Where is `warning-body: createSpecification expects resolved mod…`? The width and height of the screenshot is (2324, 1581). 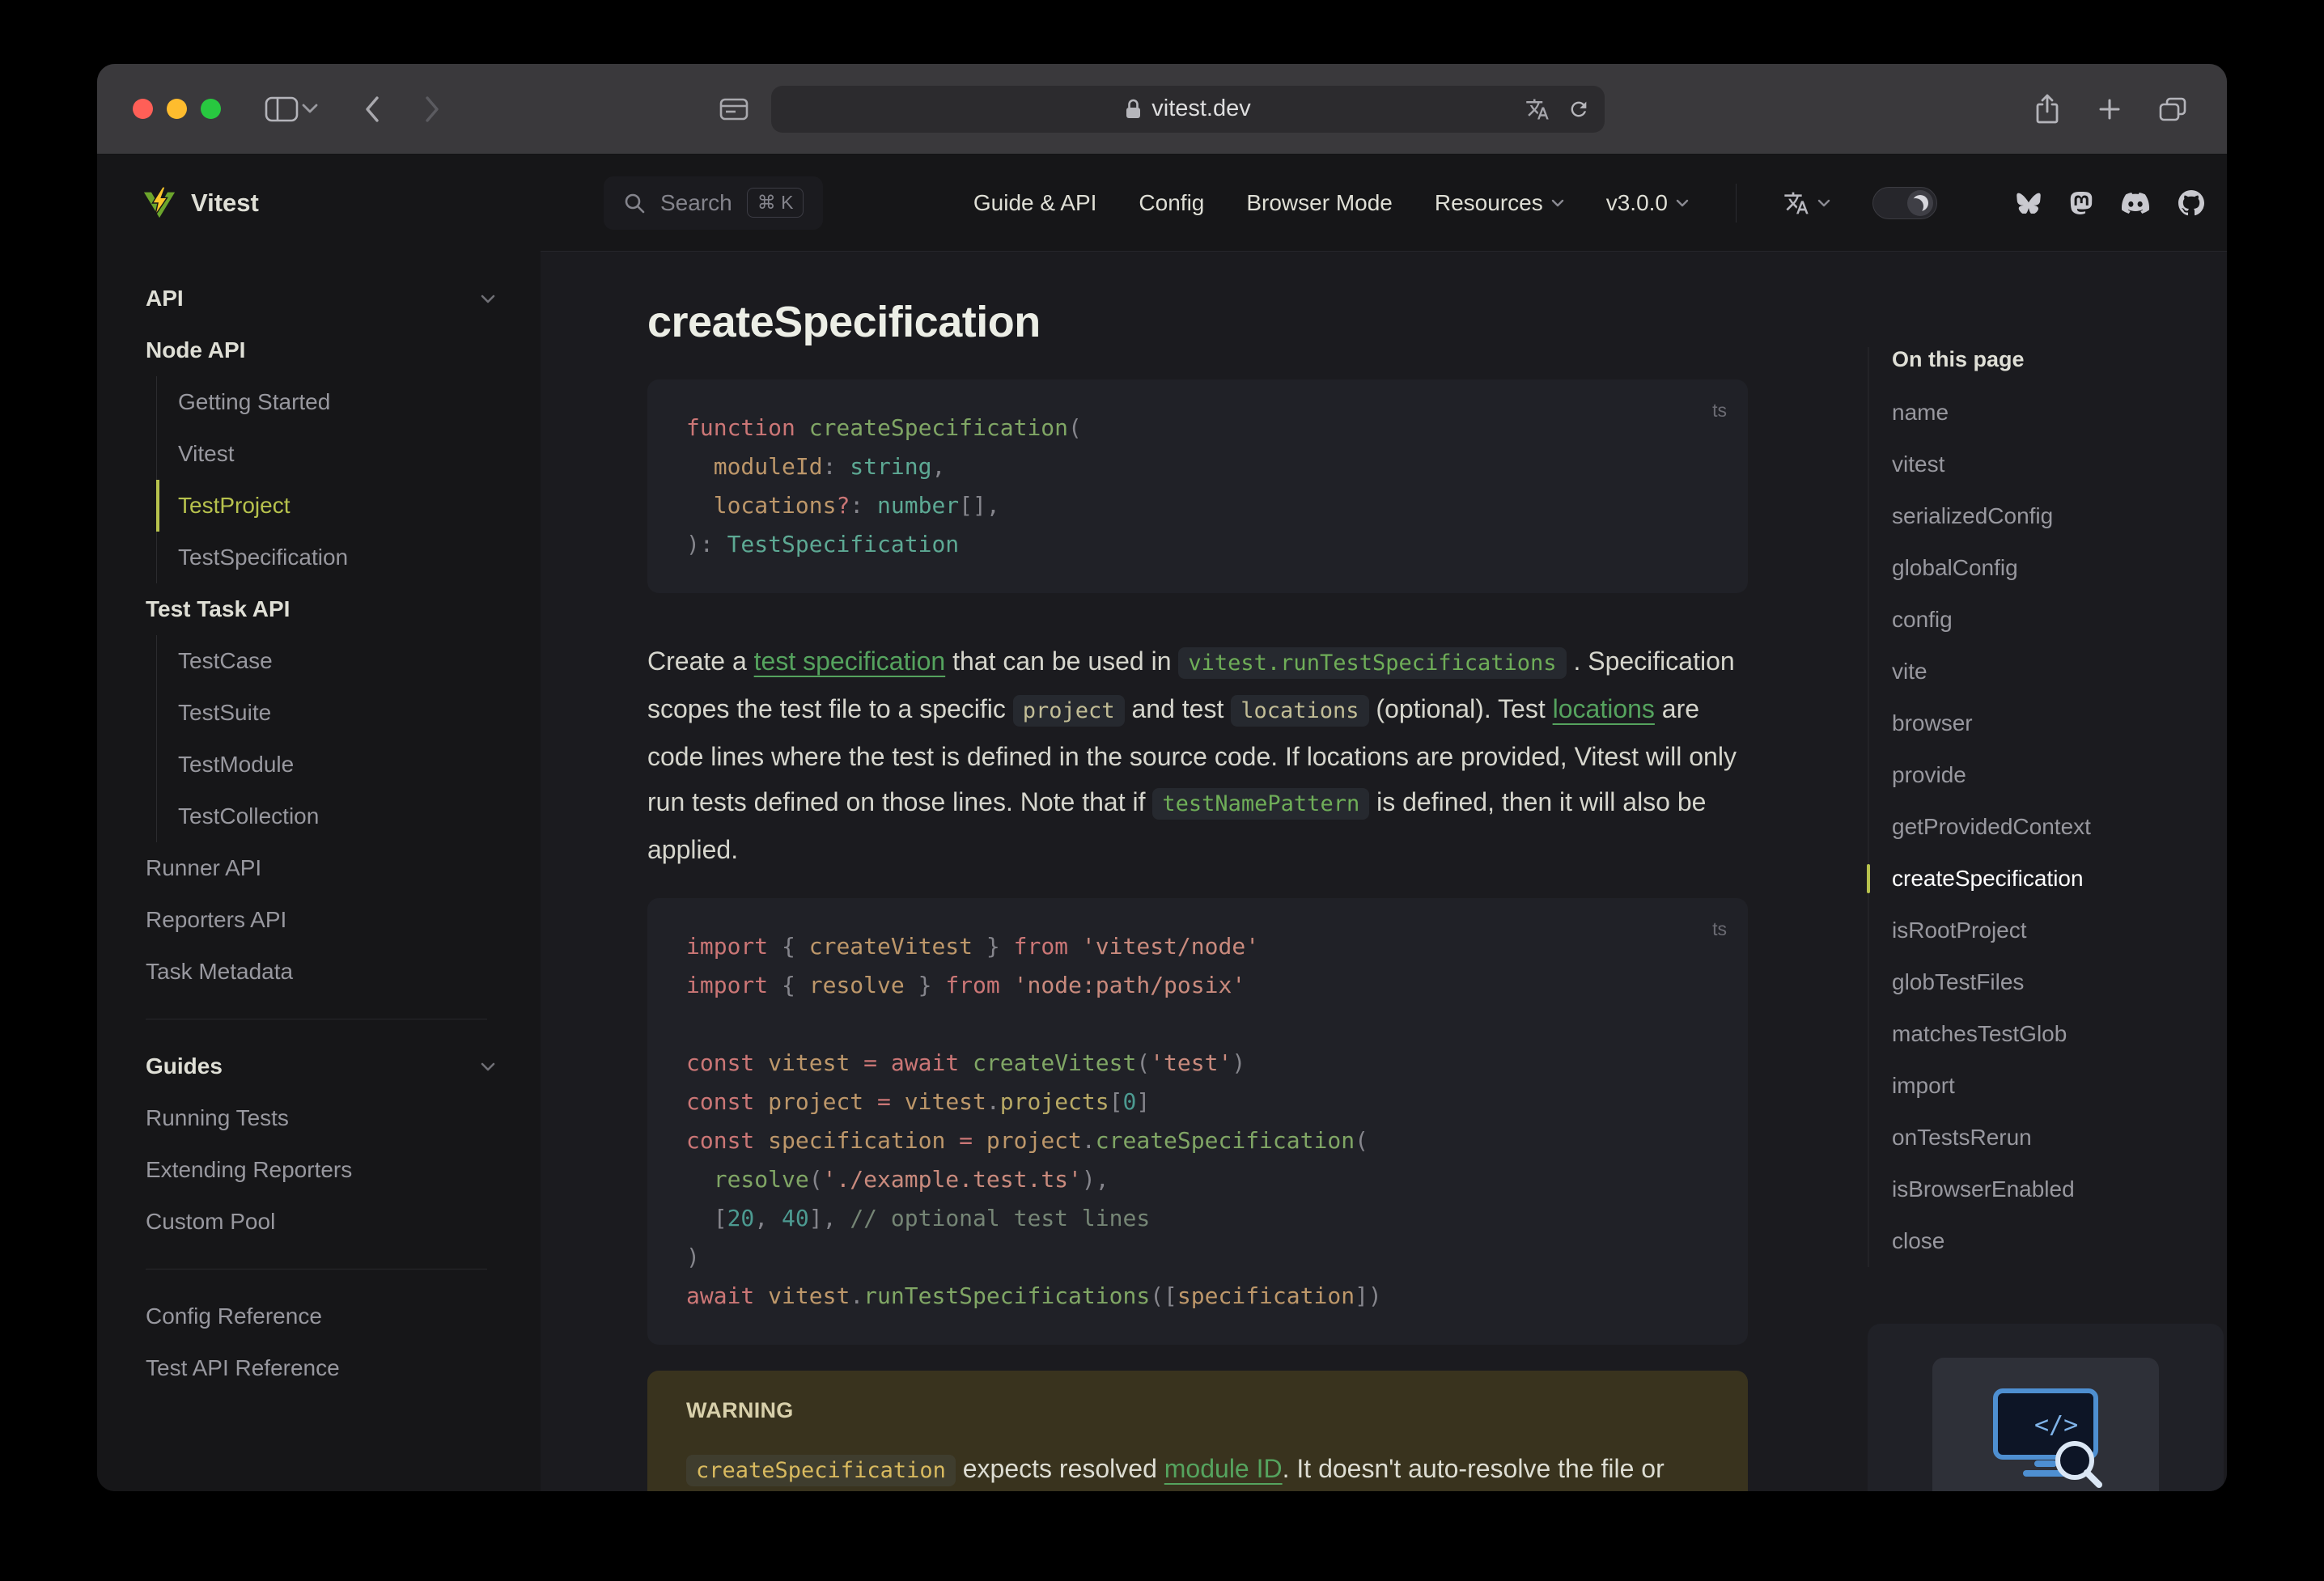 warning-body: createSpecification expects resolved mod… is located at coordinates (1197, 1468).